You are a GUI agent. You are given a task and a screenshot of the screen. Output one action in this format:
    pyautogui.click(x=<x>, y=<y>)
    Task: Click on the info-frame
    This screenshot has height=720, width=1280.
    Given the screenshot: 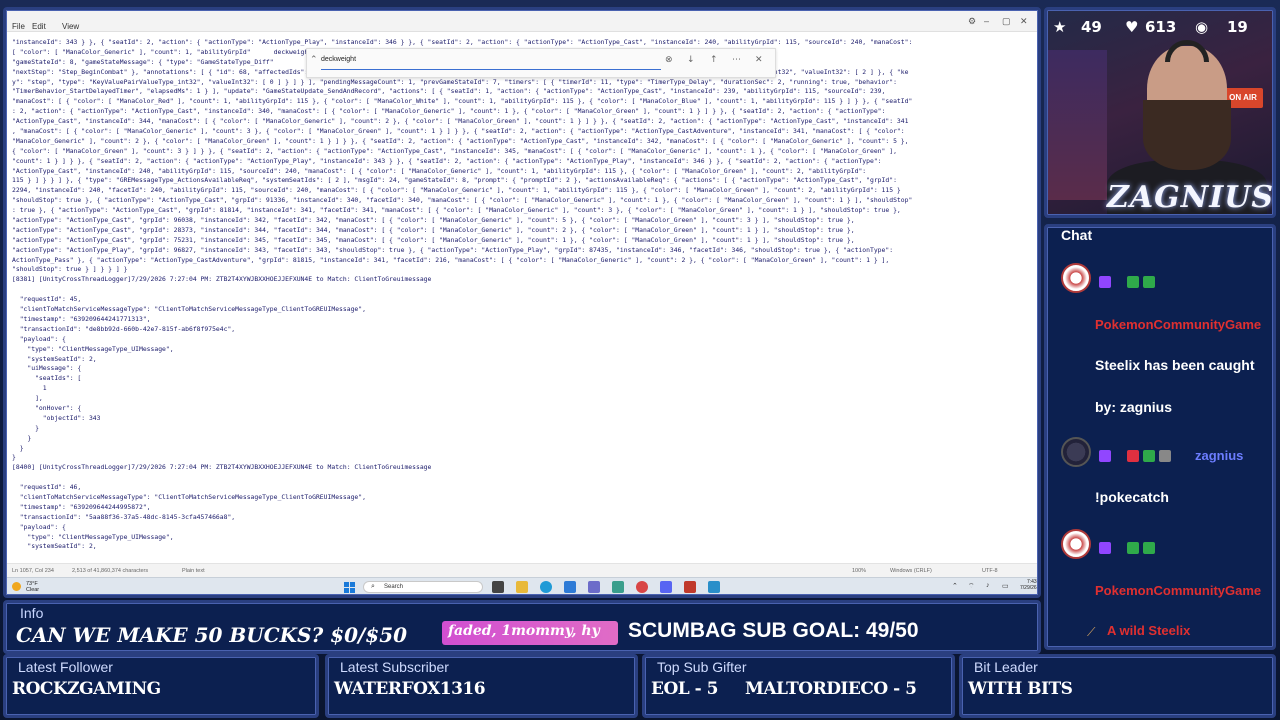 What is the action you would take?
    pyautogui.click(x=522, y=627)
    